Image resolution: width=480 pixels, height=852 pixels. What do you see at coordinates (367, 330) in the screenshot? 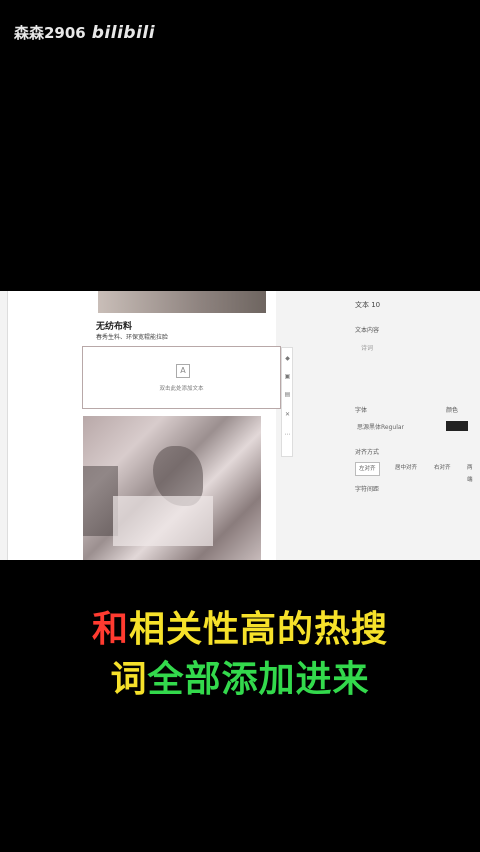
I see `content-label: 文本内容` at bounding box center [367, 330].